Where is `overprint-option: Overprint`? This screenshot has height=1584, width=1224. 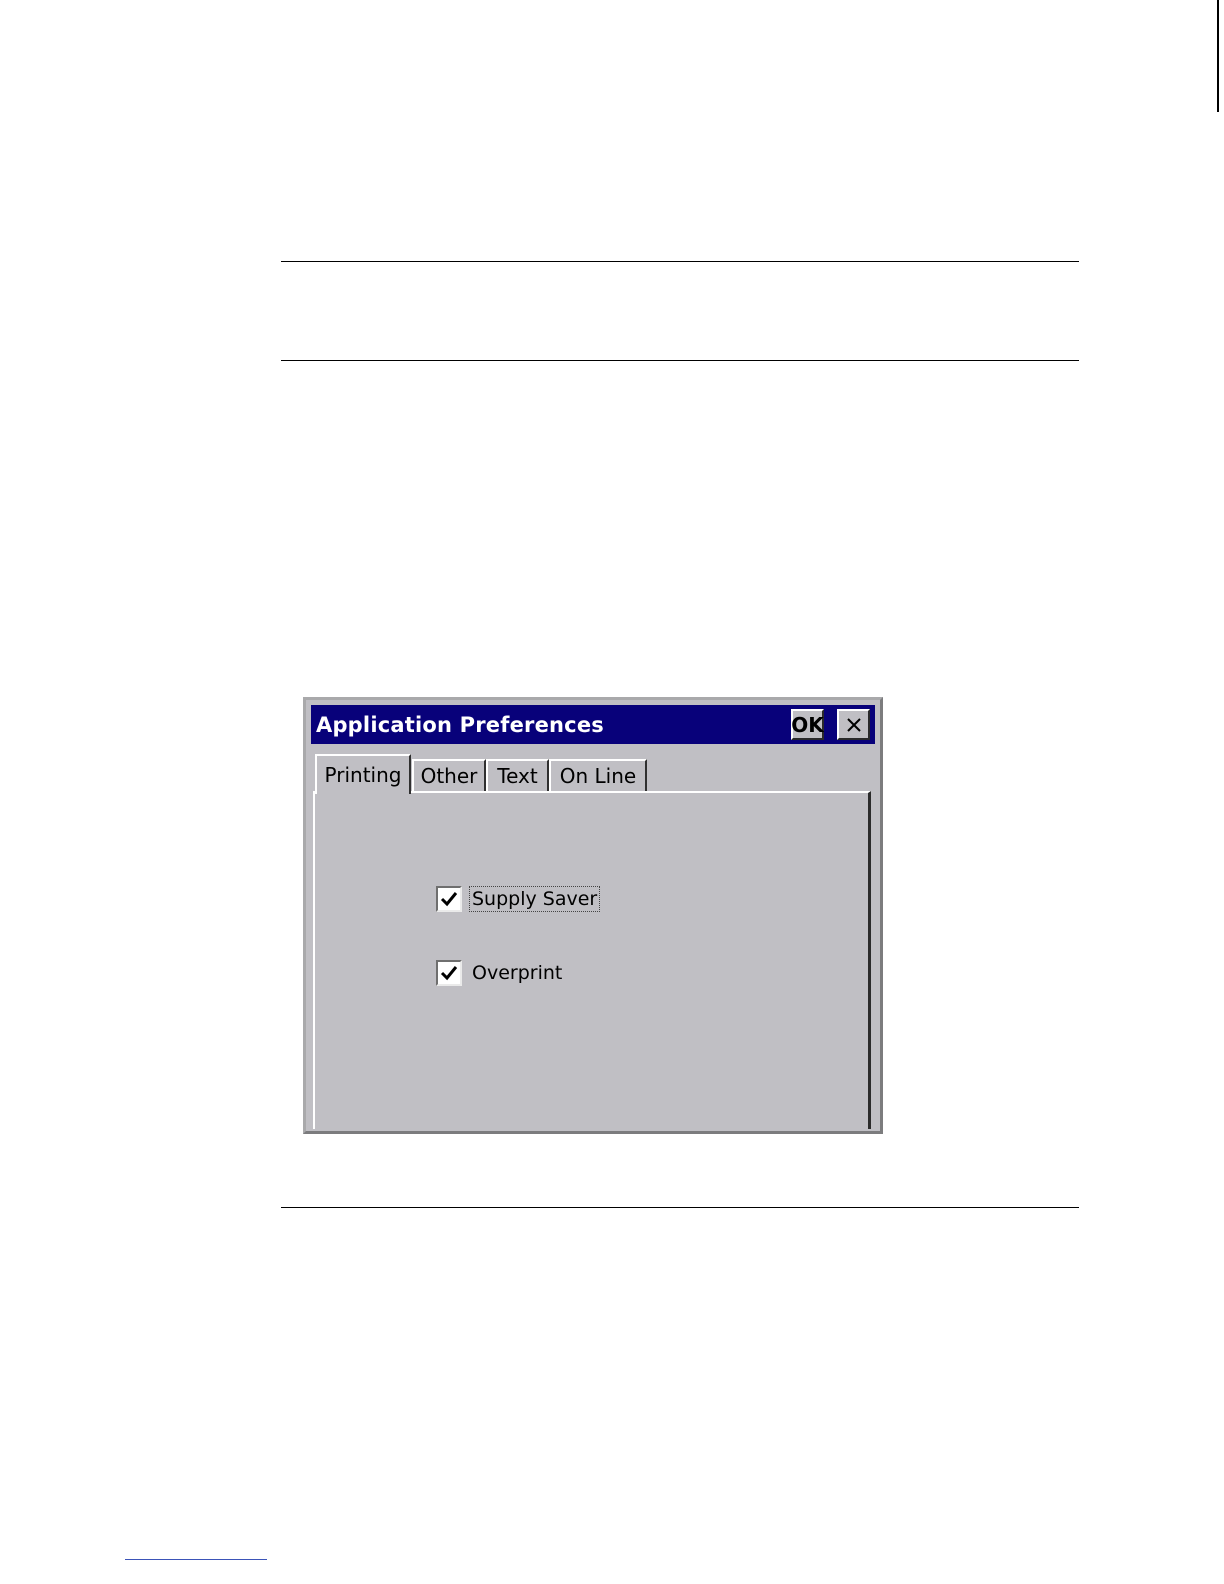
overprint-option: Overprint is located at coordinates (500, 973).